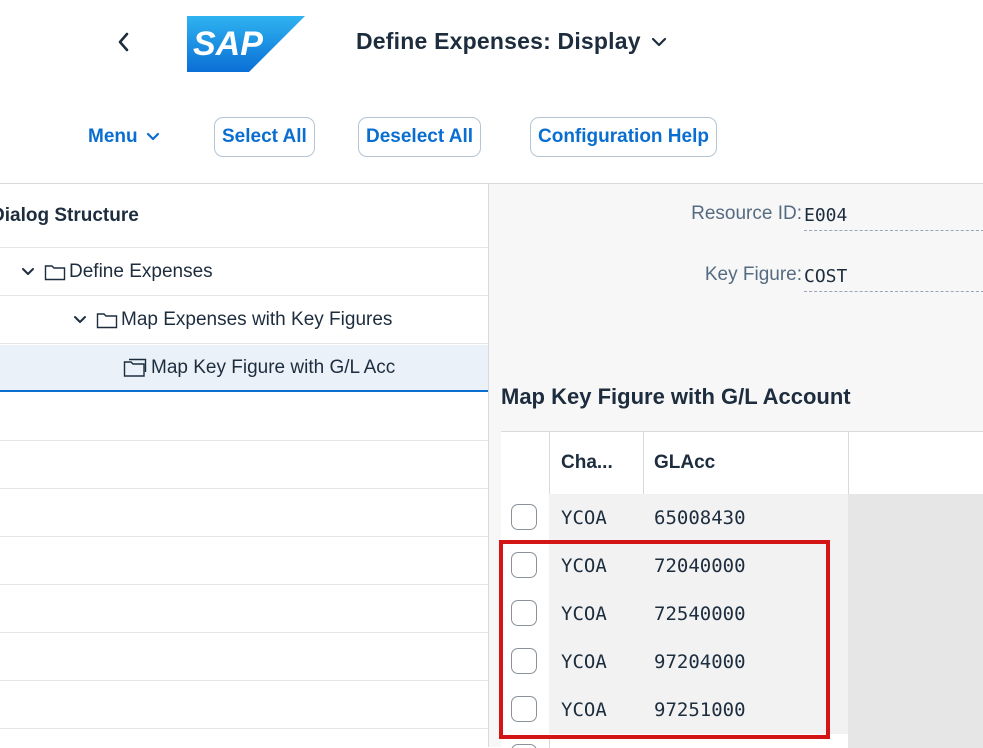 The height and width of the screenshot is (748, 983). Describe the element at coordinates (893, 276) in the screenshot. I see `key-figure-field: COST` at that location.